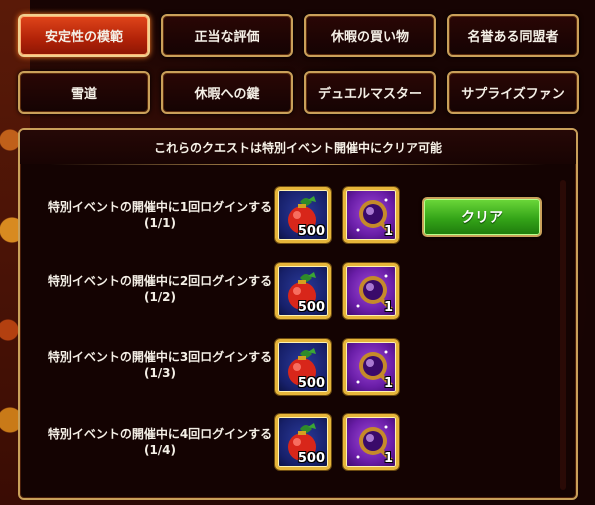  I want to click on header-divider, so click(298, 164).